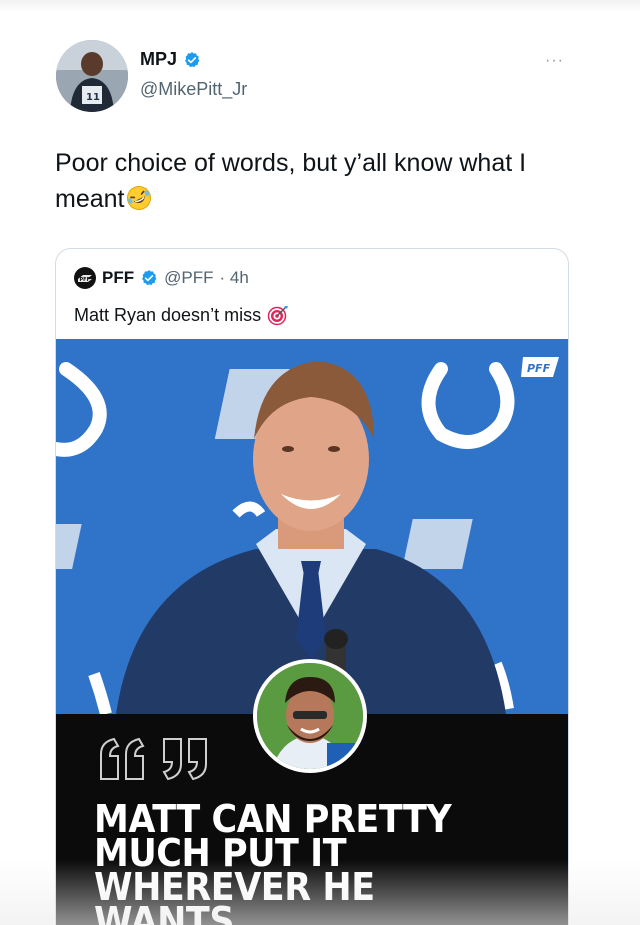 The image size is (640, 925). What do you see at coordinates (278, 316) in the screenshot?
I see `bullseye-dart-icon` at bounding box center [278, 316].